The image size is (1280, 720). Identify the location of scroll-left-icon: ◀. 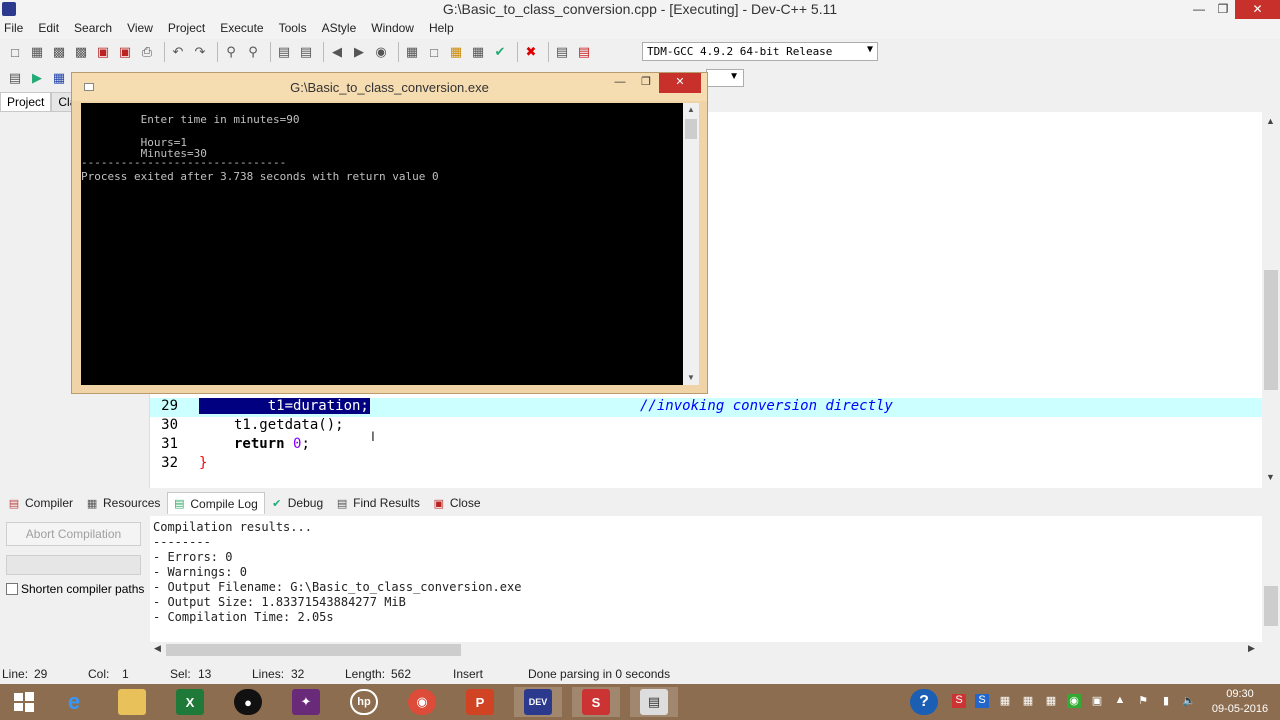
(157, 648).